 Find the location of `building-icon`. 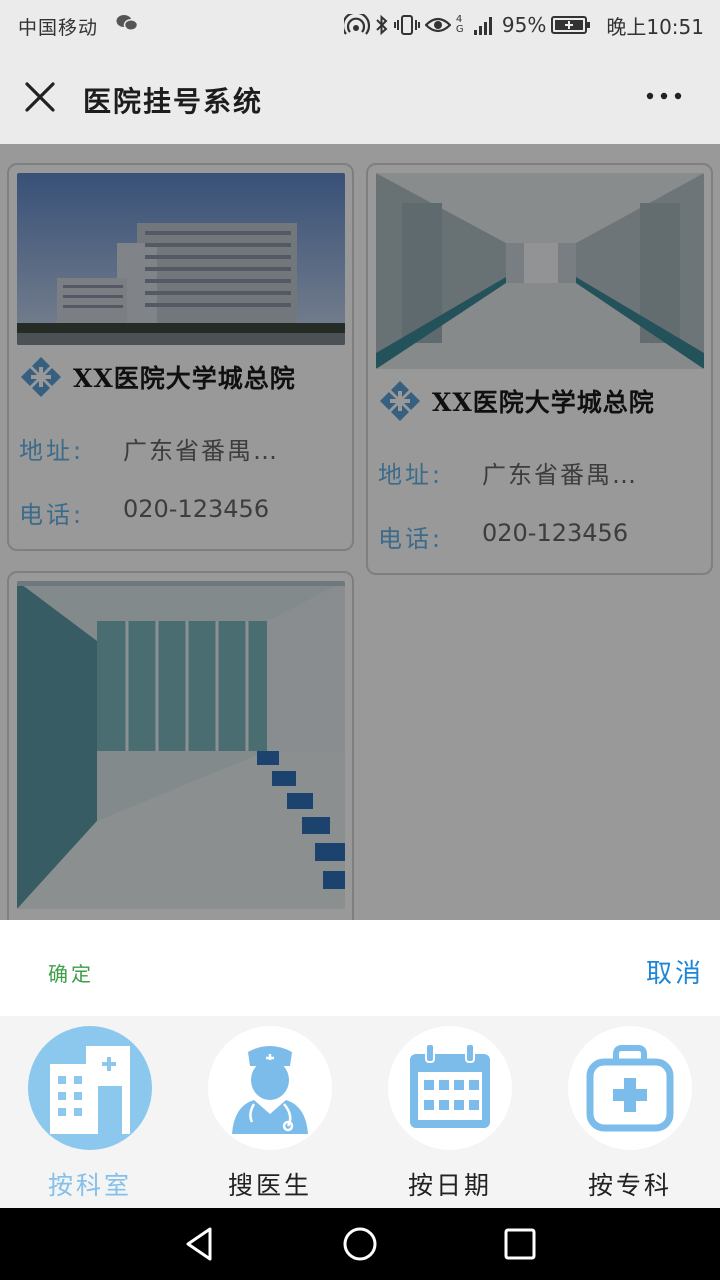

building-icon is located at coordinates (90, 1090).